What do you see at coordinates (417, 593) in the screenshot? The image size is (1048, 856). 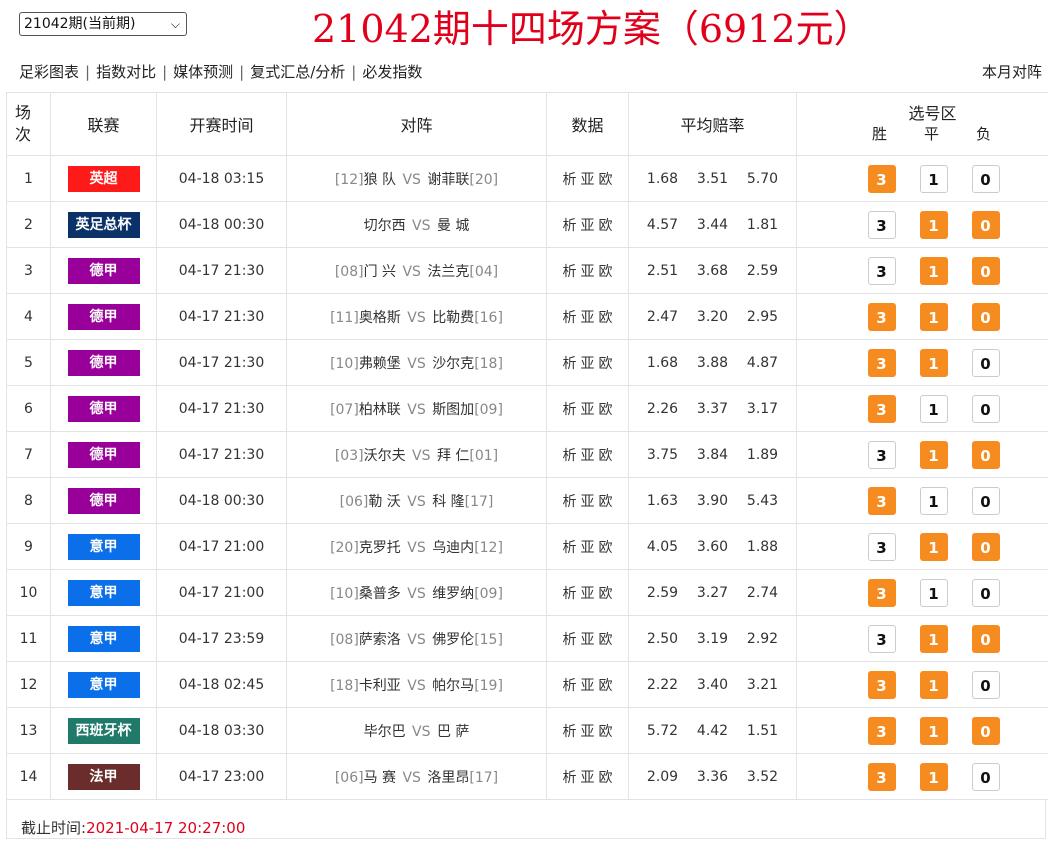 I see `match-cell: [10]桑普多 VS 维罗纳[09]` at bounding box center [417, 593].